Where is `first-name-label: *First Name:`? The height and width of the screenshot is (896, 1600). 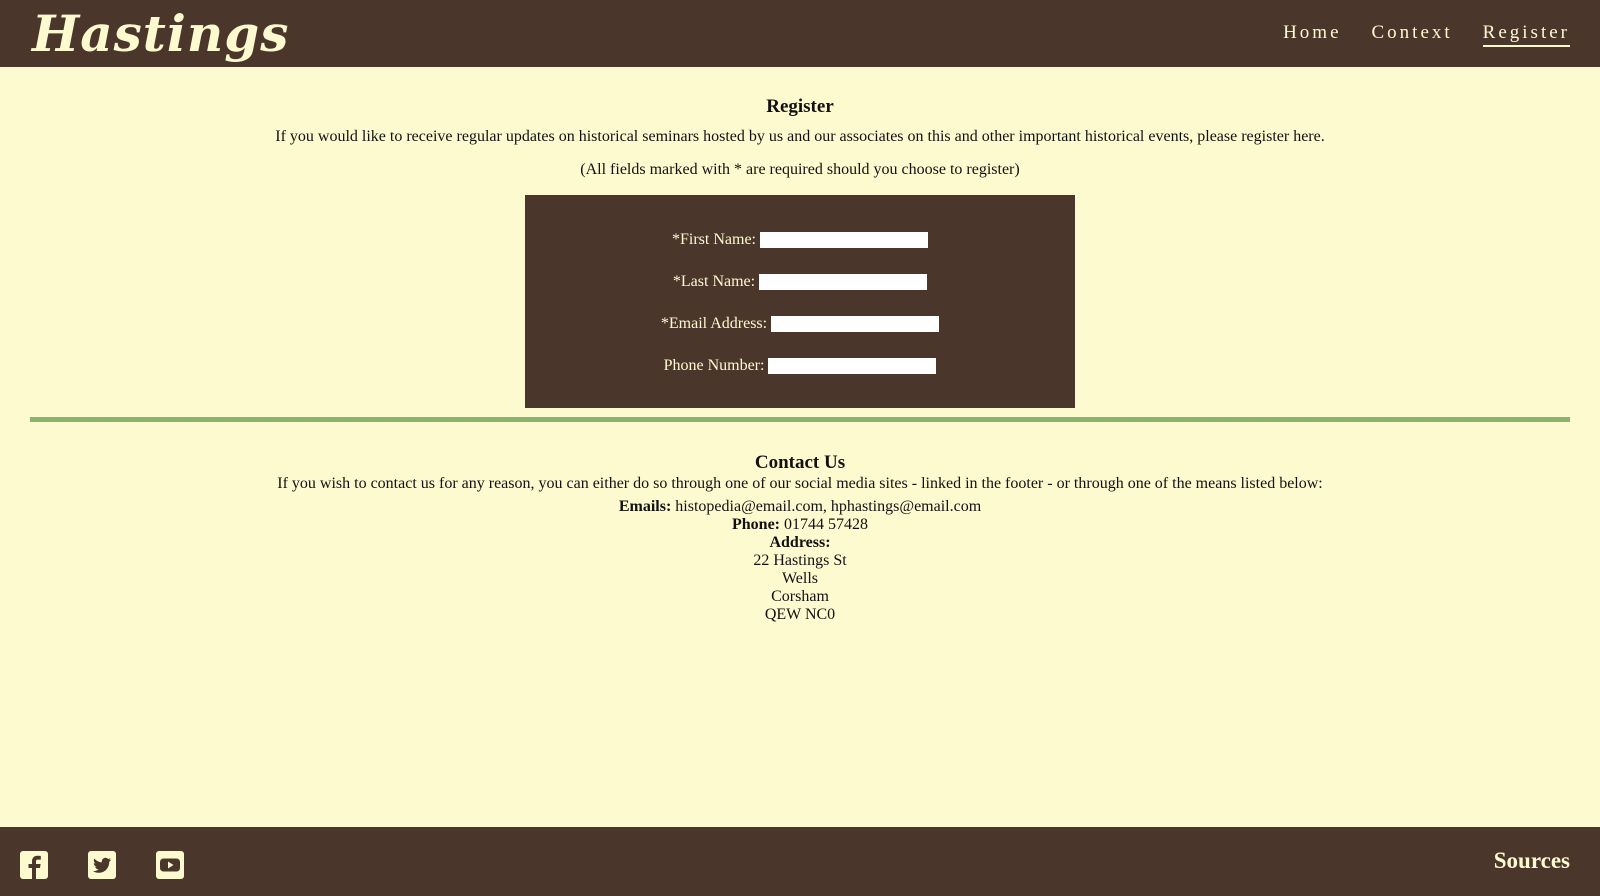
first-name-label: *First Name: is located at coordinates (714, 239).